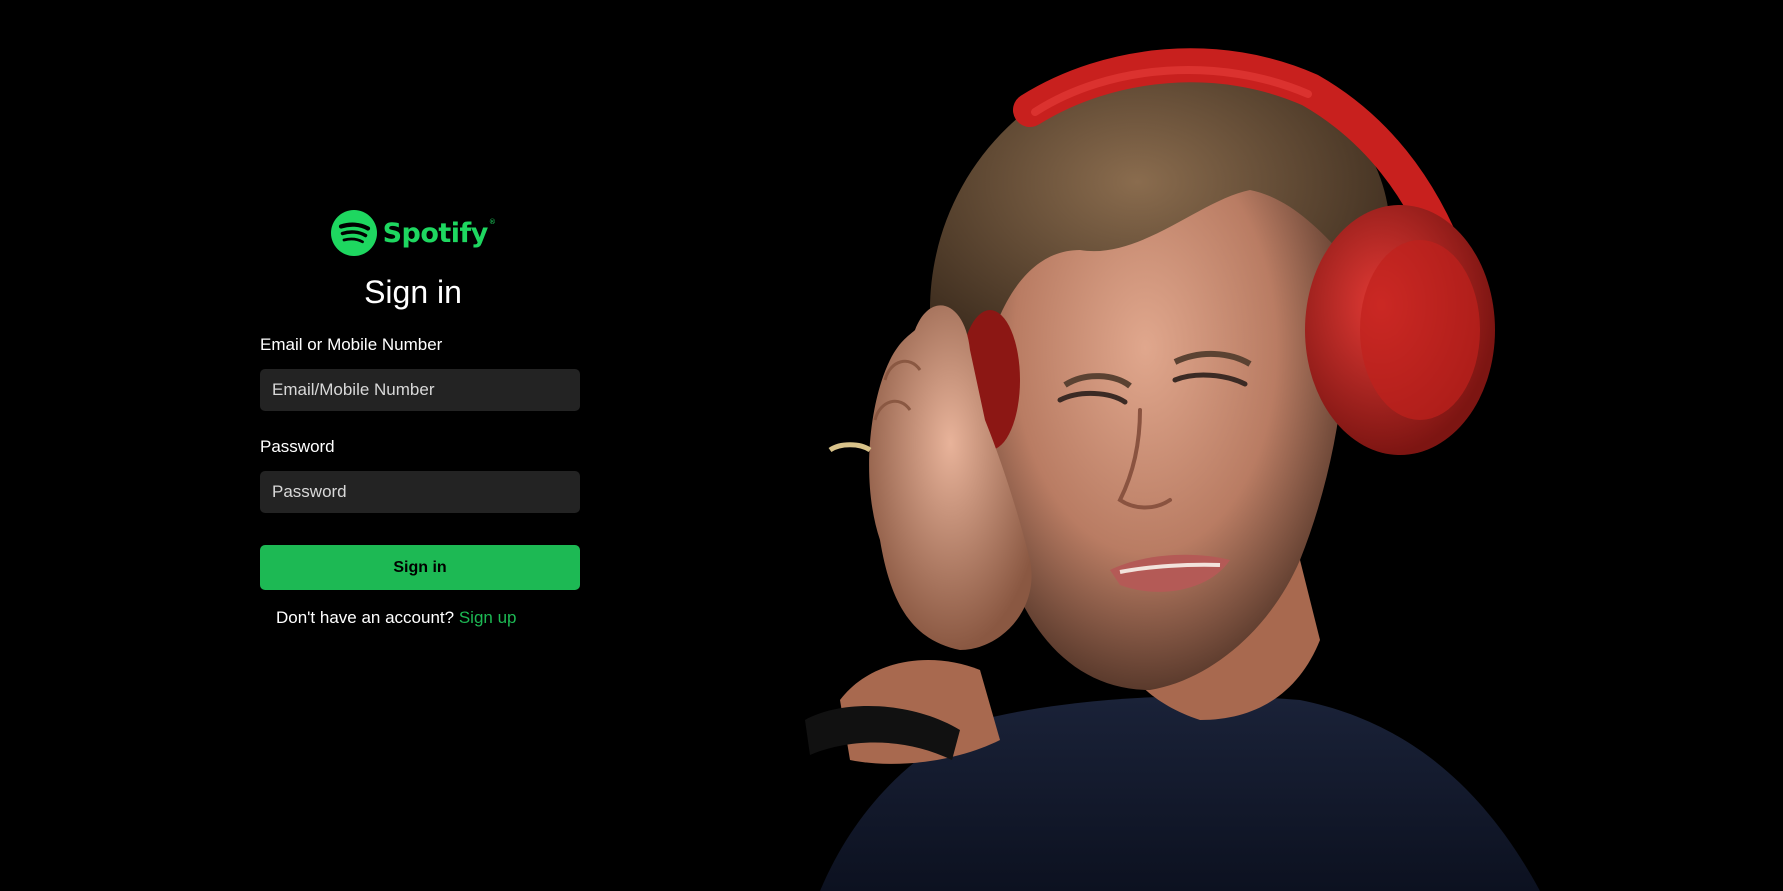 Image resolution: width=1783 pixels, height=891 pixels. What do you see at coordinates (365, 617) in the screenshot?
I see `signup-prompt-text: Don't have an account?` at bounding box center [365, 617].